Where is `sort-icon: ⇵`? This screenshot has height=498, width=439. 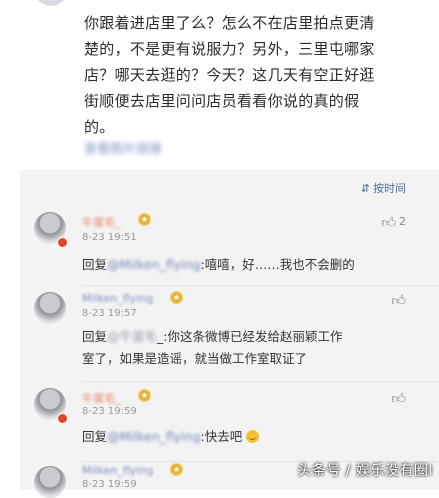 sort-icon: ⇵ is located at coordinates (365, 188).